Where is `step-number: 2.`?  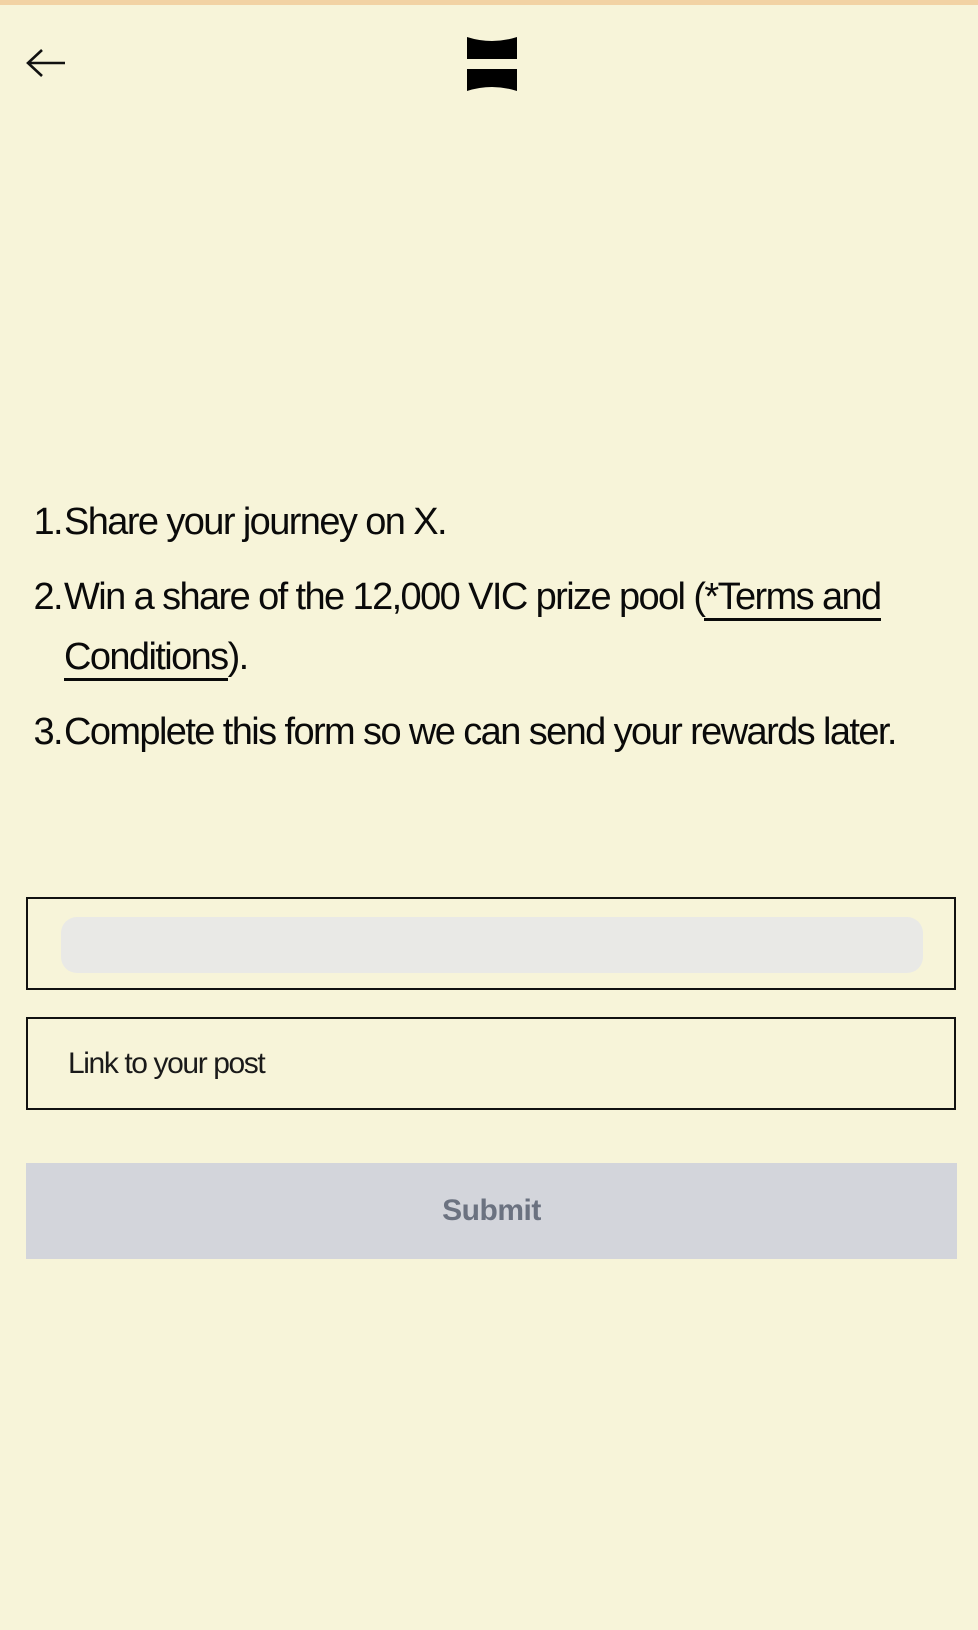 step-number: 2. is located at coordinates (48, 597).